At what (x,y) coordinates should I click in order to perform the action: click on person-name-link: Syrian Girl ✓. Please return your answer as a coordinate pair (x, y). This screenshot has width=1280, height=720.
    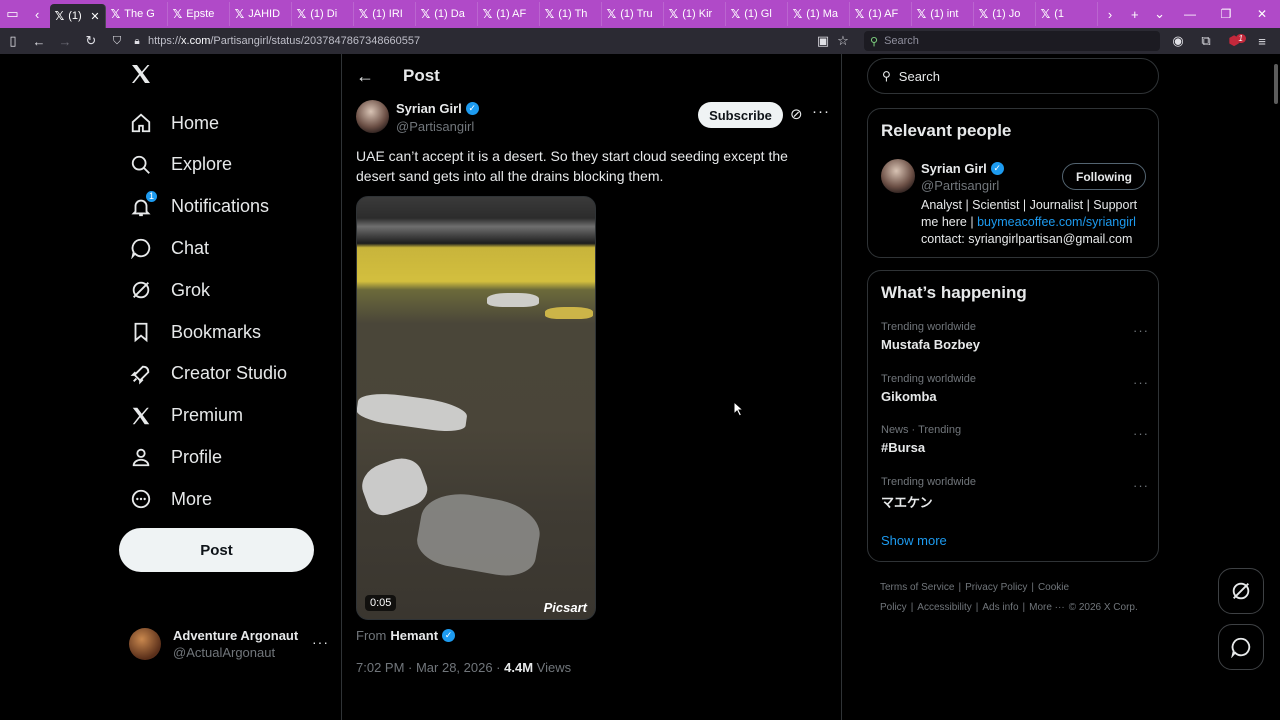
    Looking at the image, I should click on (962, 168).